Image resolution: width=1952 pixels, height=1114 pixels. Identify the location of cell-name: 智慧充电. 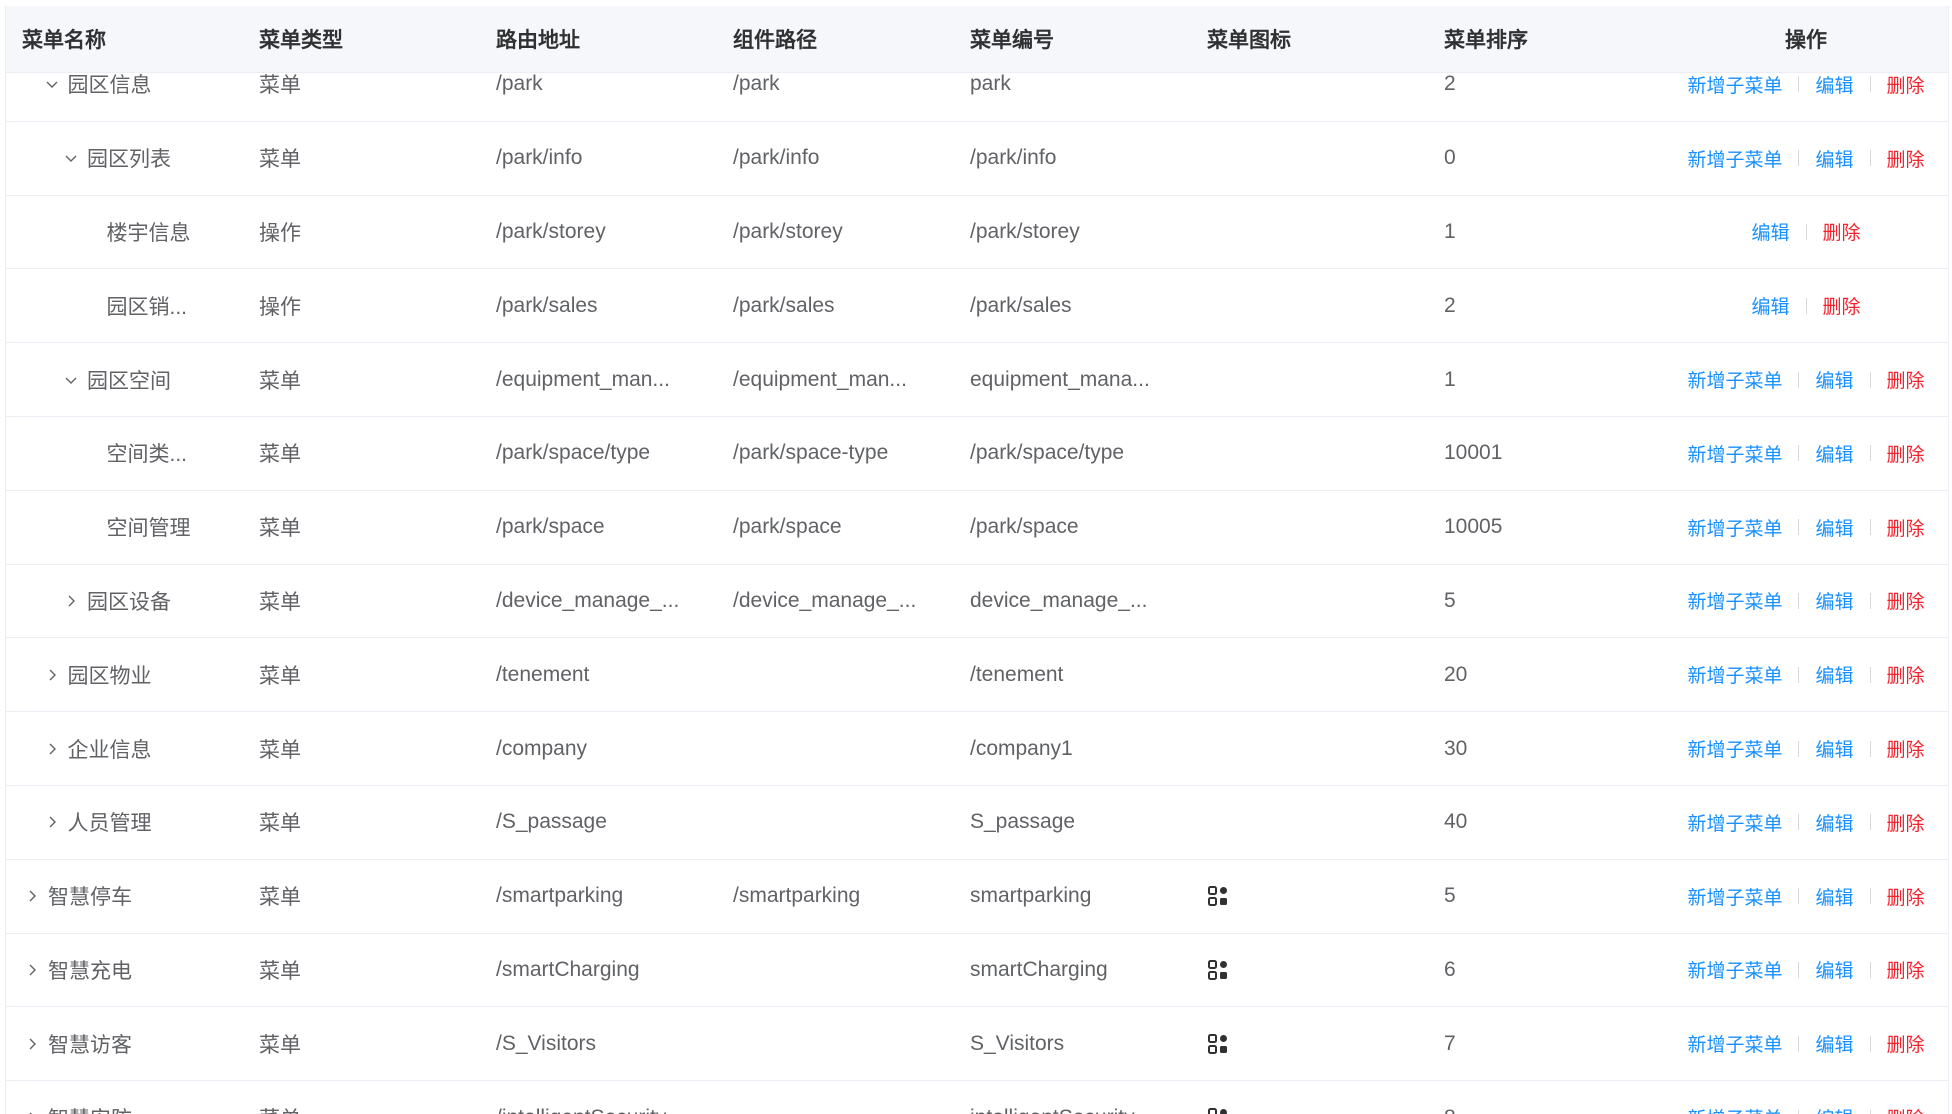
(124, 970).